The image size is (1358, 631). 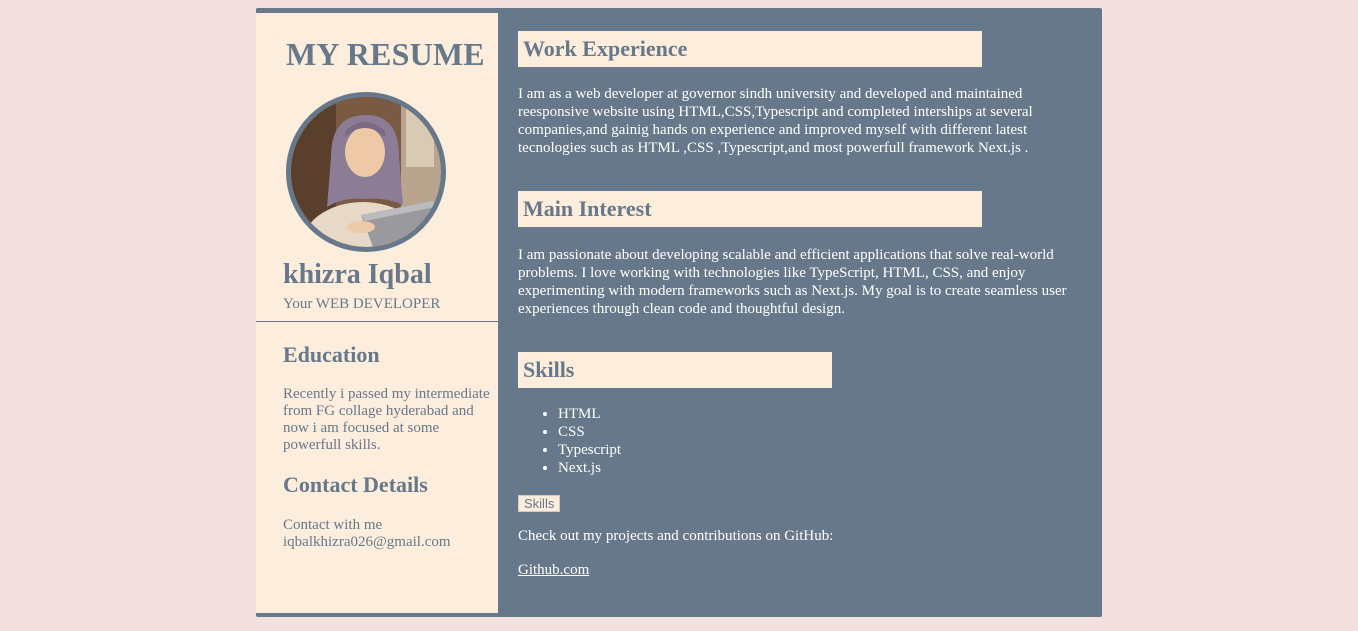 I want to click on education-heading: Education, so click(x=331, y=354).